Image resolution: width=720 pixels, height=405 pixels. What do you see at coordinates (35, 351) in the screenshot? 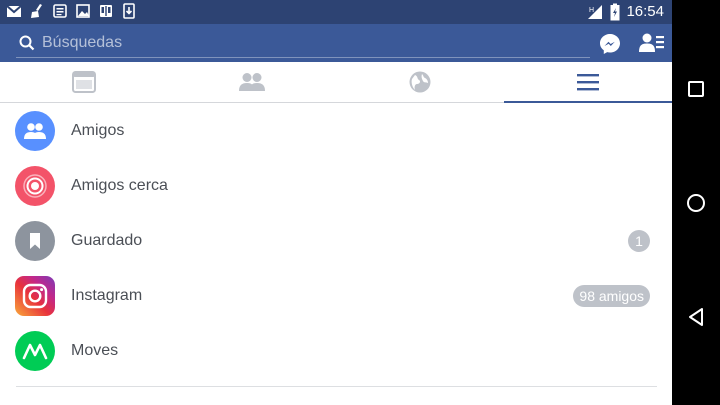
I see `moves-icon` at bounding box center [35, 351].